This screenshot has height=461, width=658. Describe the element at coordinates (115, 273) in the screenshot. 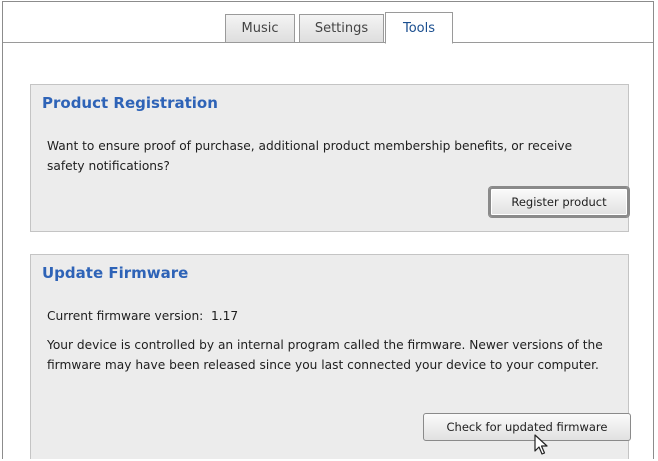

I see `update-firmware-title: Update Firmware` at that location.